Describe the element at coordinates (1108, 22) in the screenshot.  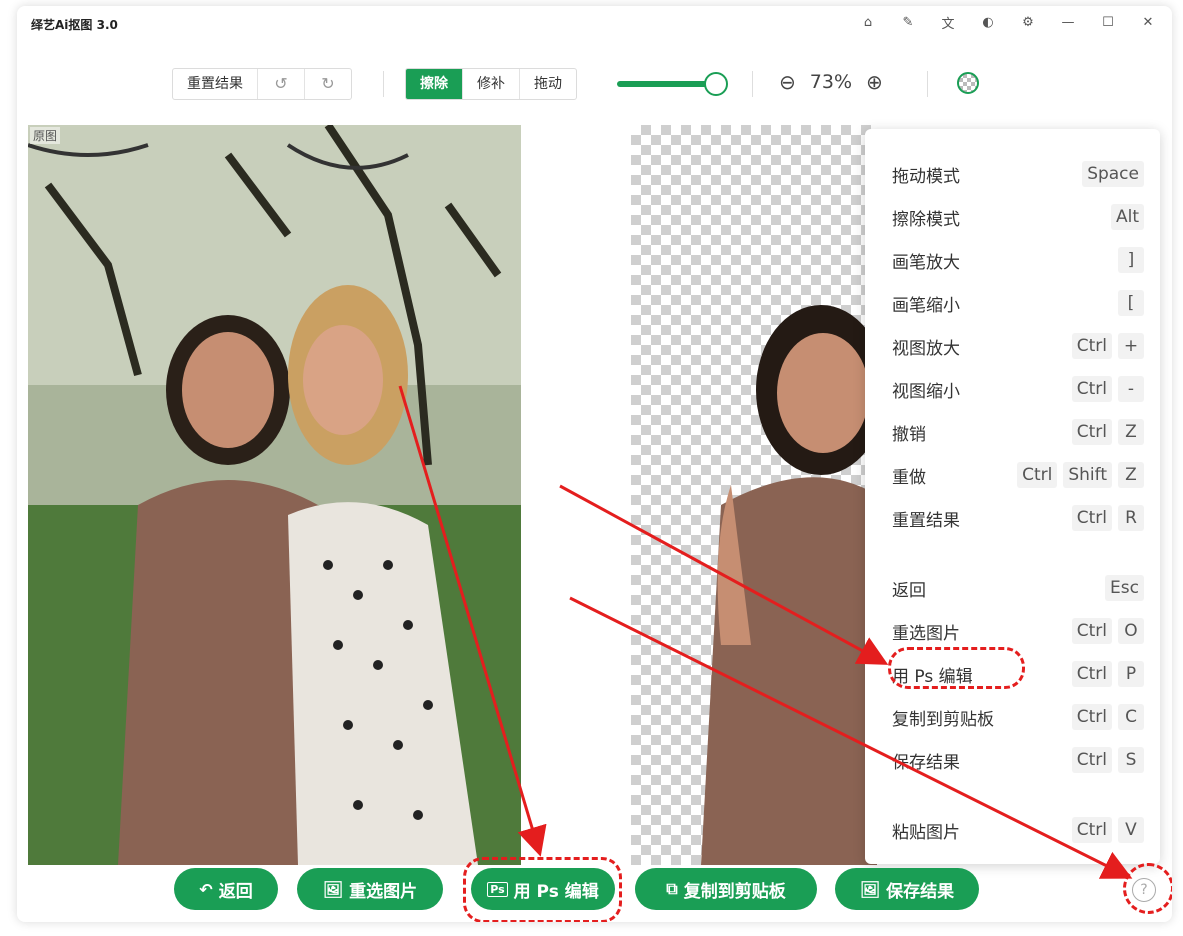
I see `maximize-icon: ☐` at that location.